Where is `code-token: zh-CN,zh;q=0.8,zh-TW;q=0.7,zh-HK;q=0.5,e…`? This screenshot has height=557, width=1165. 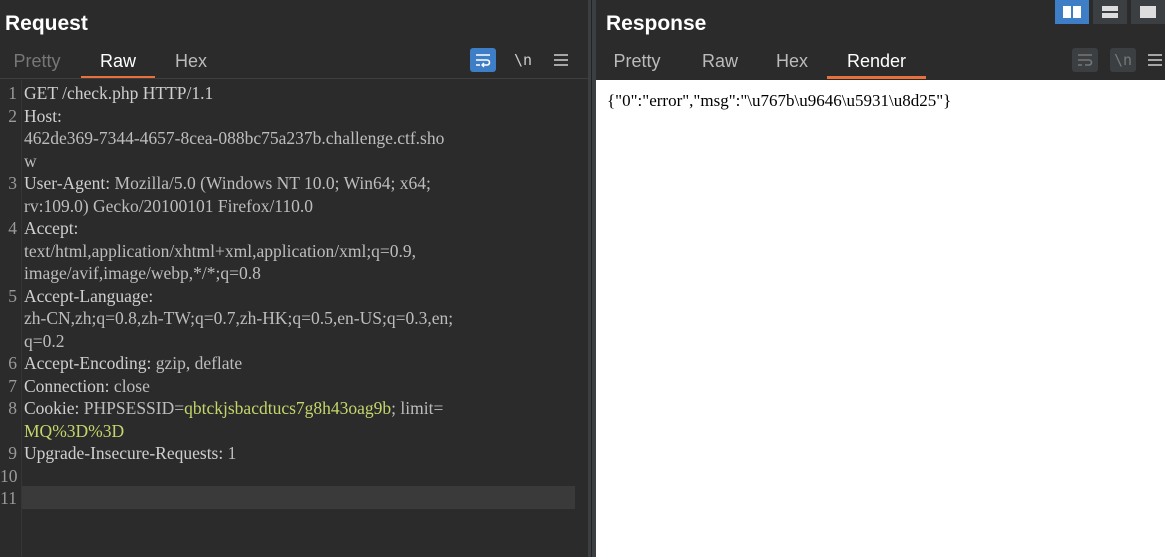
code-token: zh-CN,zh;q=0.8,zh-TW;q=0.7,zh-HK;q=0.5,e… is located at coordinates (239, 318).